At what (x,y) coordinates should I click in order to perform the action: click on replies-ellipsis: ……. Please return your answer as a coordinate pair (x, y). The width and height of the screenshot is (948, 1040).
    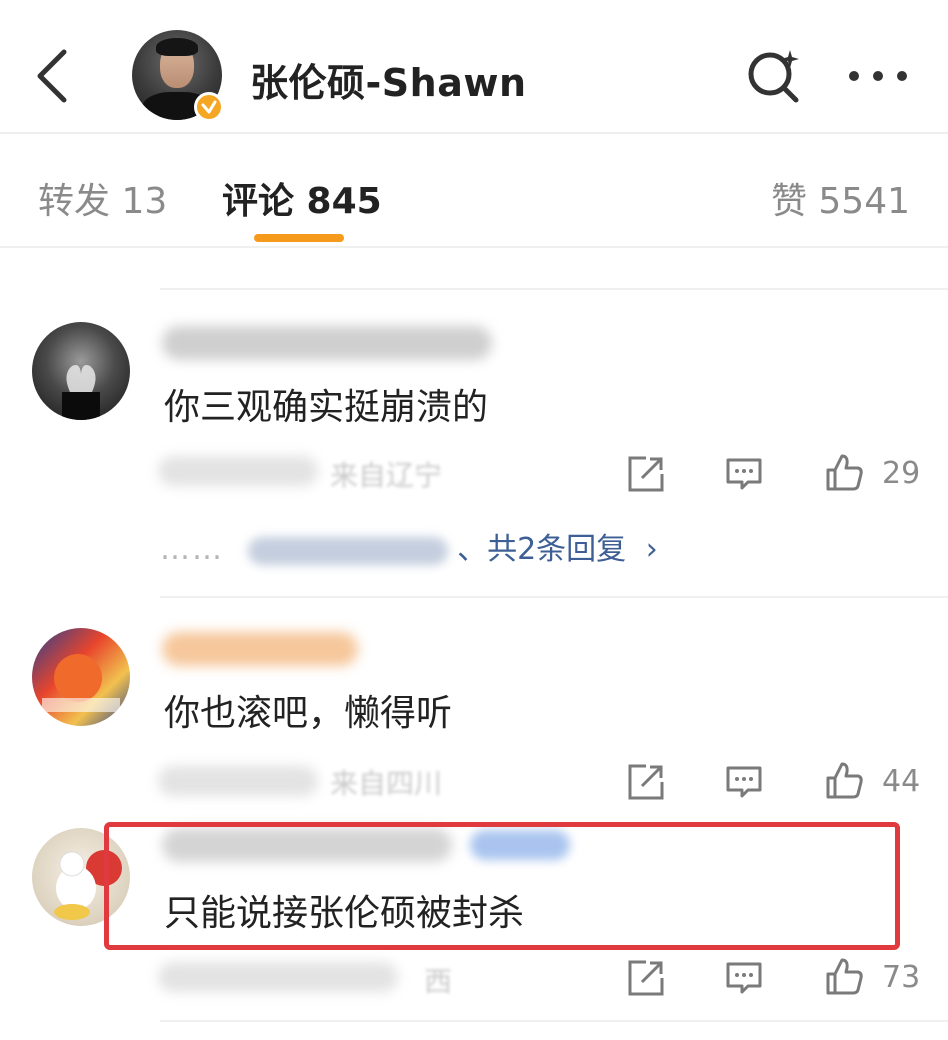
    Looking at the image, I should click on (192, 549).